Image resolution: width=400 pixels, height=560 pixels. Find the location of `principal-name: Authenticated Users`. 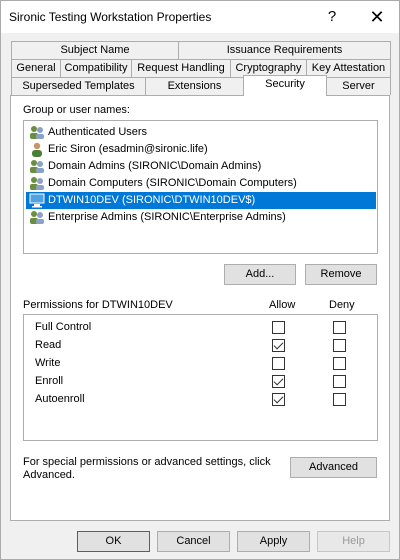

principal-name: Authenticated Users is located at coordinates (98, 132).